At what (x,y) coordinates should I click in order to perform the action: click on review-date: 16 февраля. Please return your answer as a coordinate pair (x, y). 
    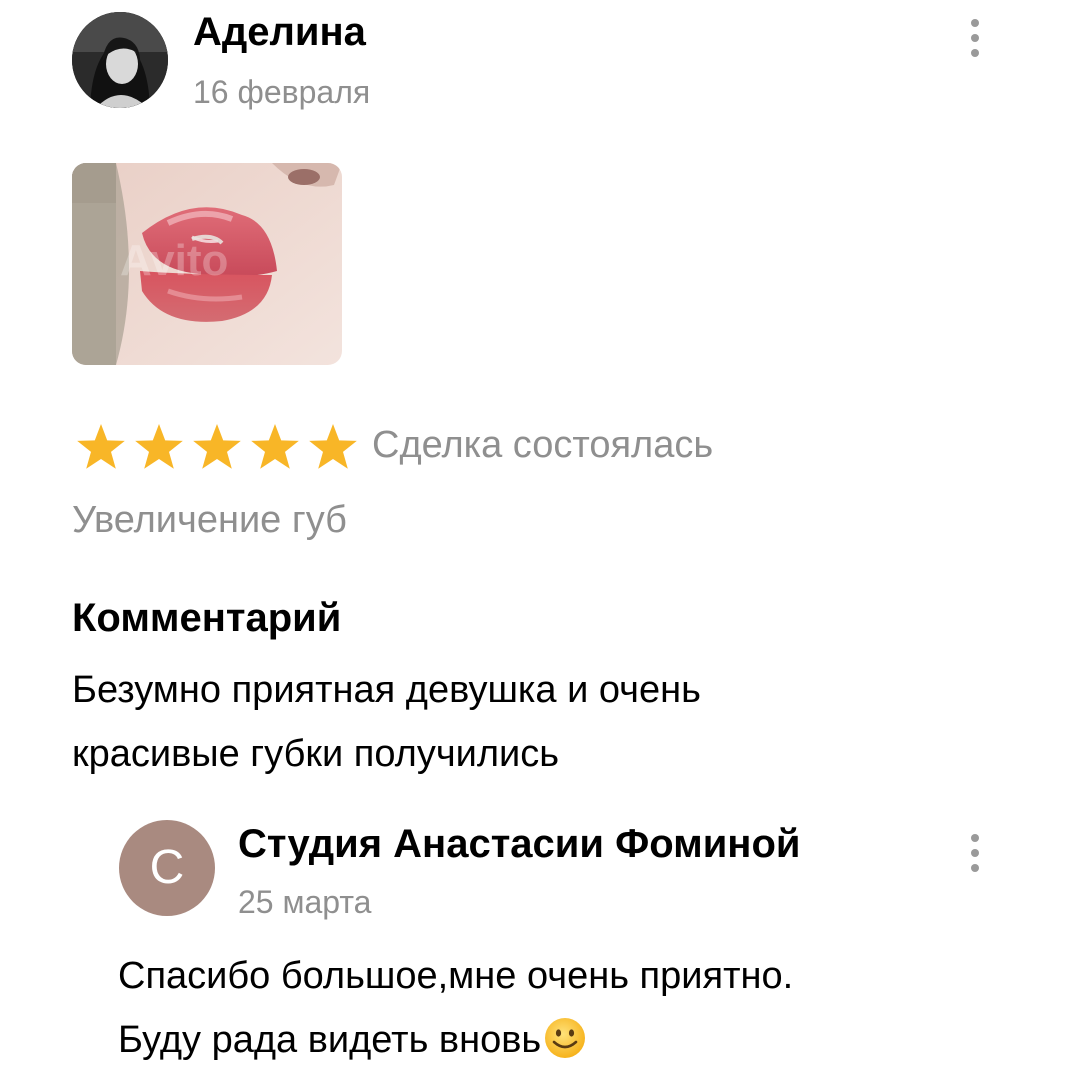
    Looking at the image, I should click on (282, 92).